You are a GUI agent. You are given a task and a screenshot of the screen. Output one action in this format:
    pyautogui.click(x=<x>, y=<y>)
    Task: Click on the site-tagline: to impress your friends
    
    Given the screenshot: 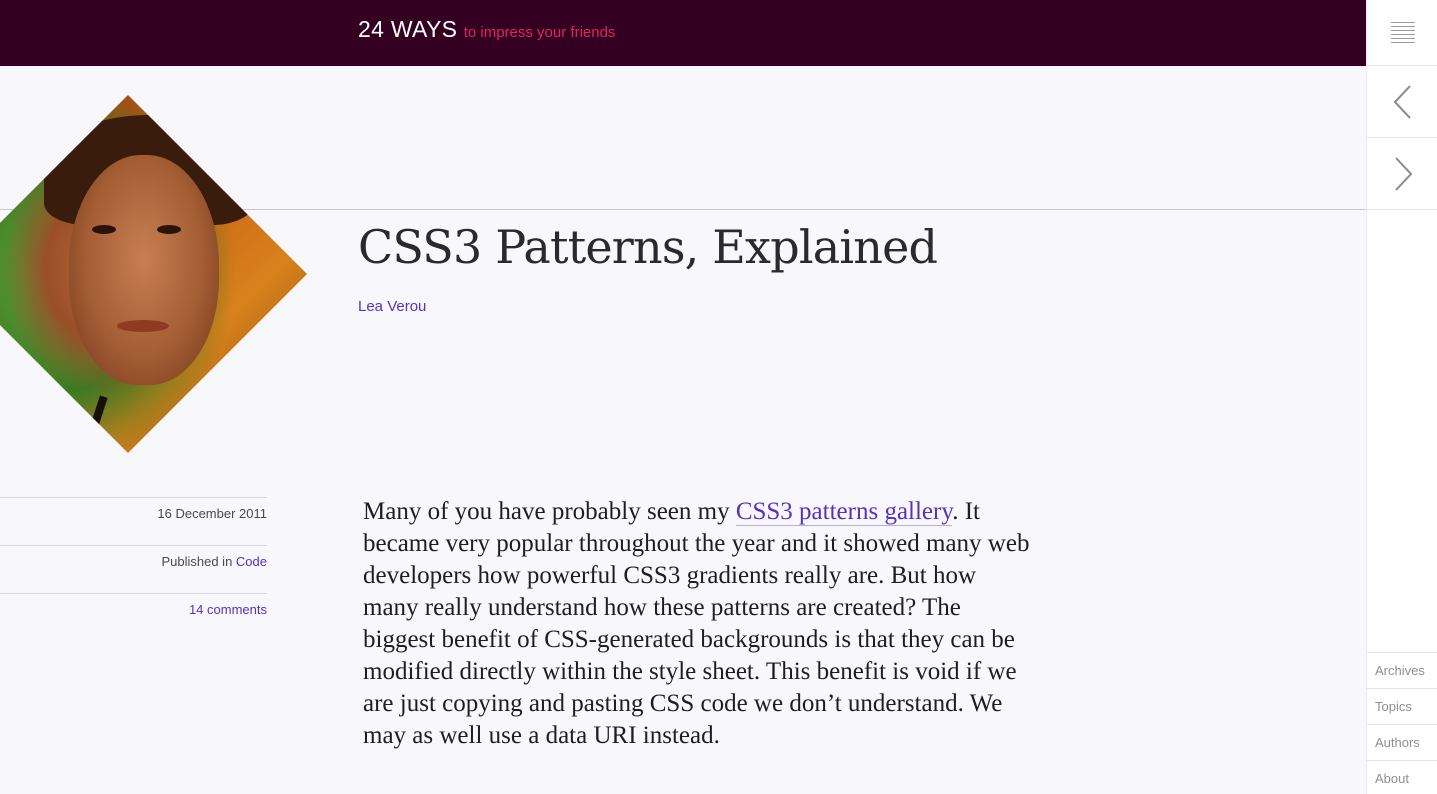 What is the action you would take?
    pyautogui.click(x=539, y=32)
    